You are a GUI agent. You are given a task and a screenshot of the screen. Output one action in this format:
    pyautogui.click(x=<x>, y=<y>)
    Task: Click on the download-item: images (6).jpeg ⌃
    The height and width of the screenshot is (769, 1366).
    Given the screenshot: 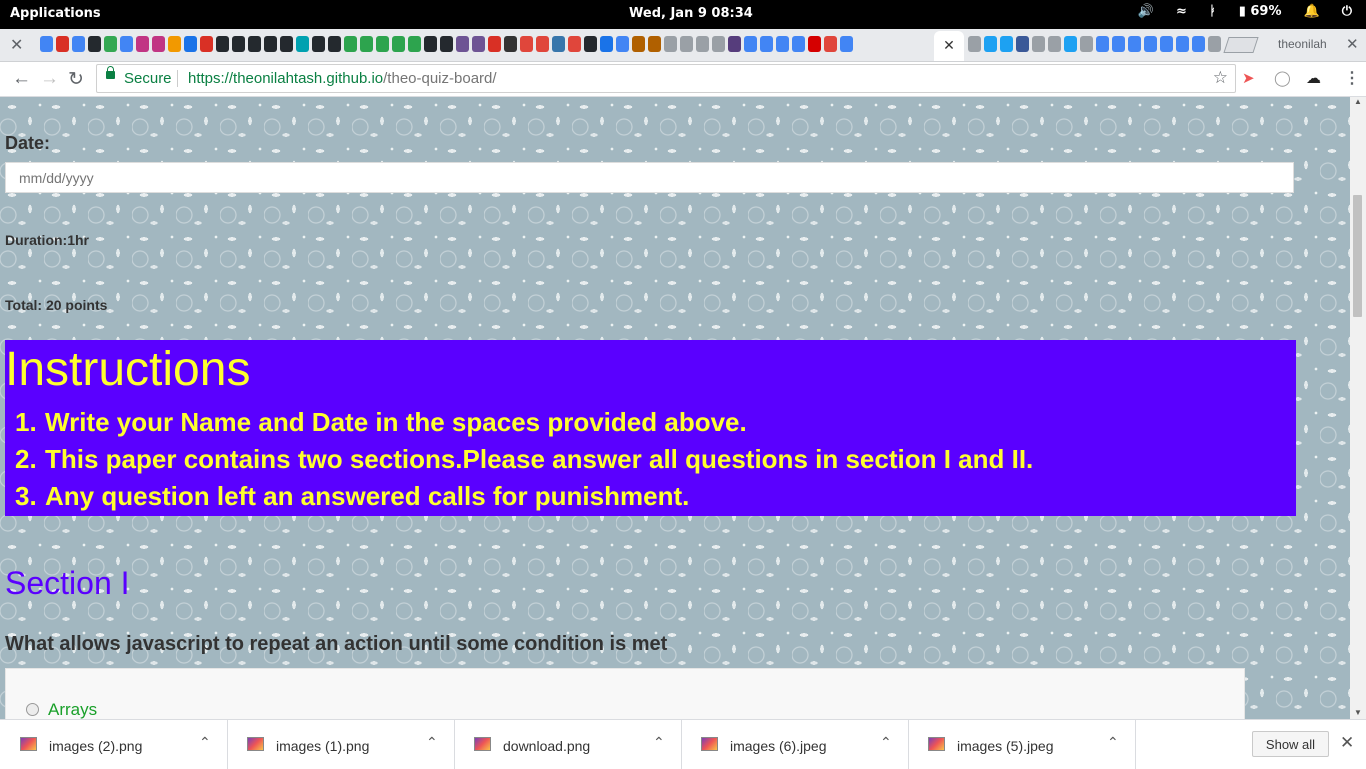 What is the action you would take?
    pyautogui.click(x=795, y=744)
    